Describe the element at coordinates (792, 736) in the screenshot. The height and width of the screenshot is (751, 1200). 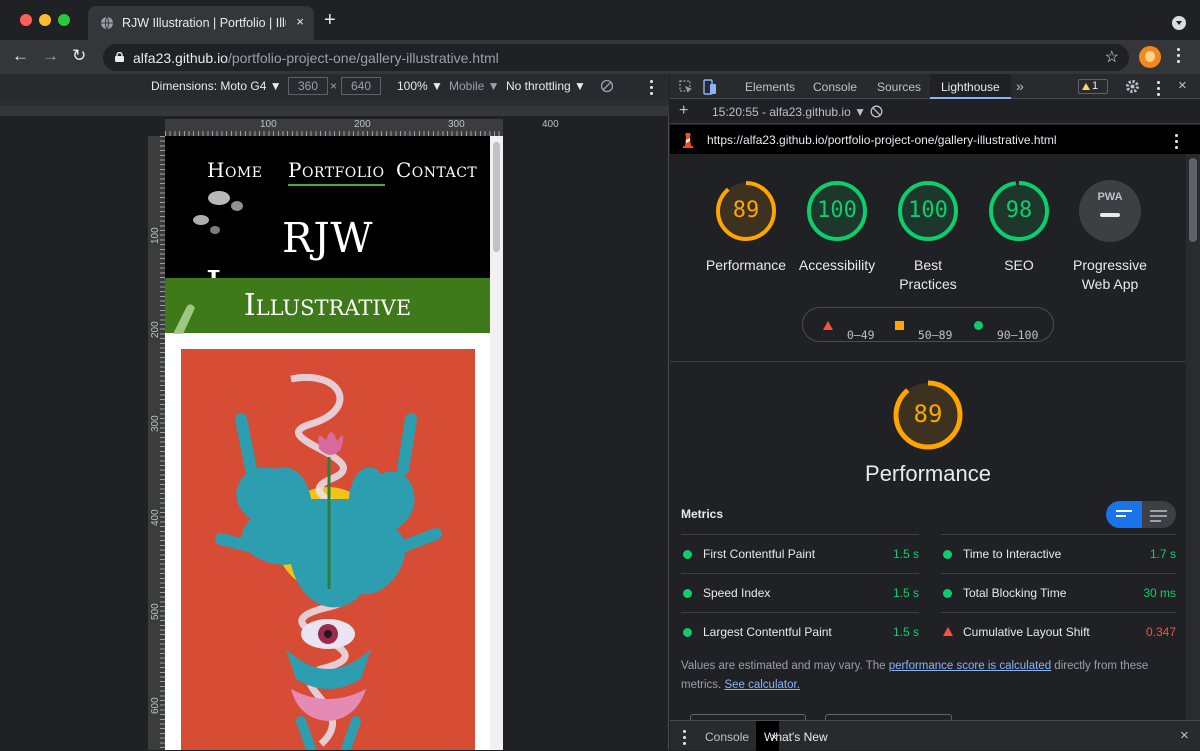
I see `drawer-tab-whats-new: What's New ×` at that location.